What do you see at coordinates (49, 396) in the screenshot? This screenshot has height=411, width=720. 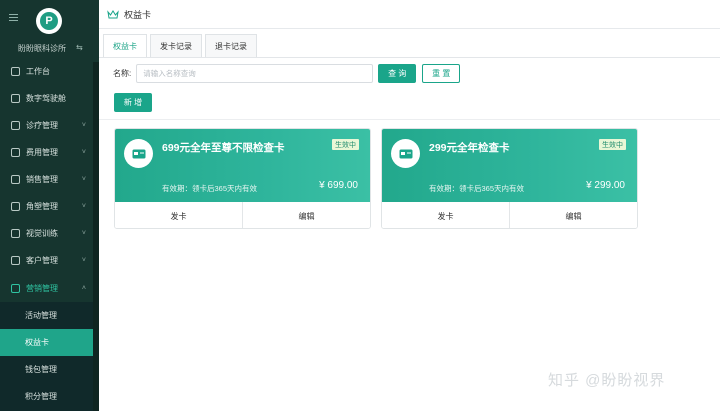 I see `sidebar-subitem-points: 积分管理` at bounding box center [49, 396].